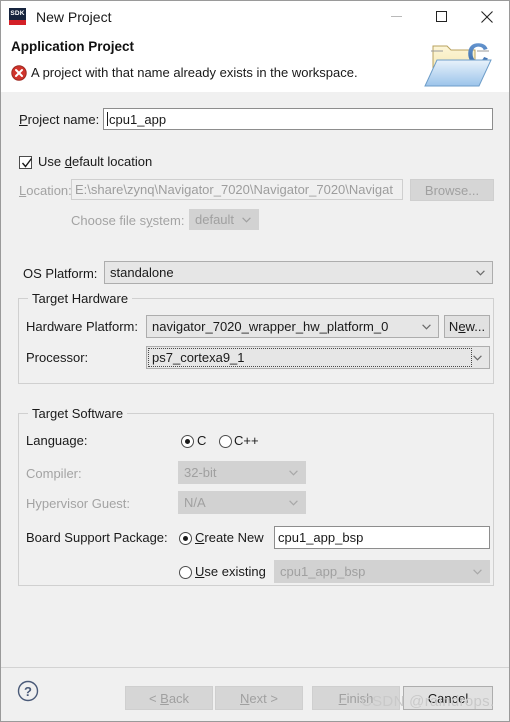 Image resolution: width=510 pixels, height=722 pixels. I want to click on project-name-value: cpu1_app, so click(138, 119).